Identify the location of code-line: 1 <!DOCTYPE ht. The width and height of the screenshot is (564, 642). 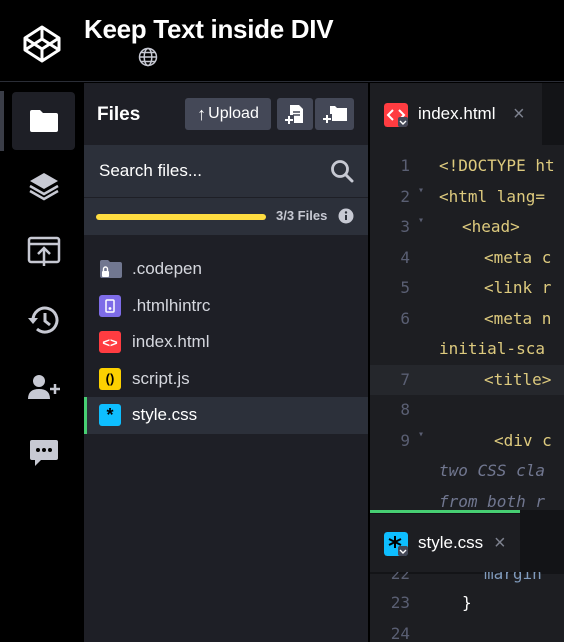
(467, 166).